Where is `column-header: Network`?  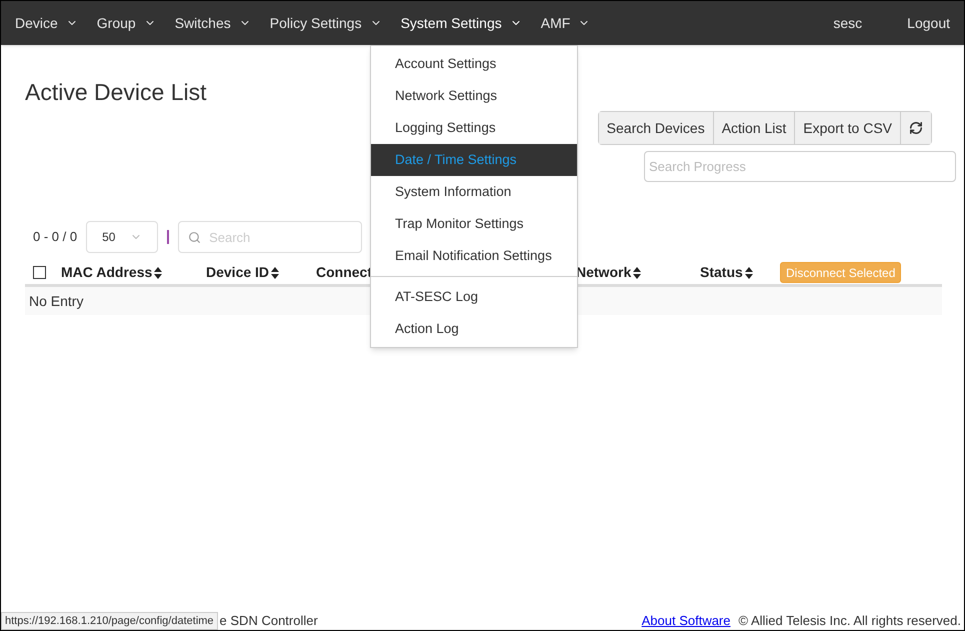 column-header: Network is located at coordinates (604, 272).